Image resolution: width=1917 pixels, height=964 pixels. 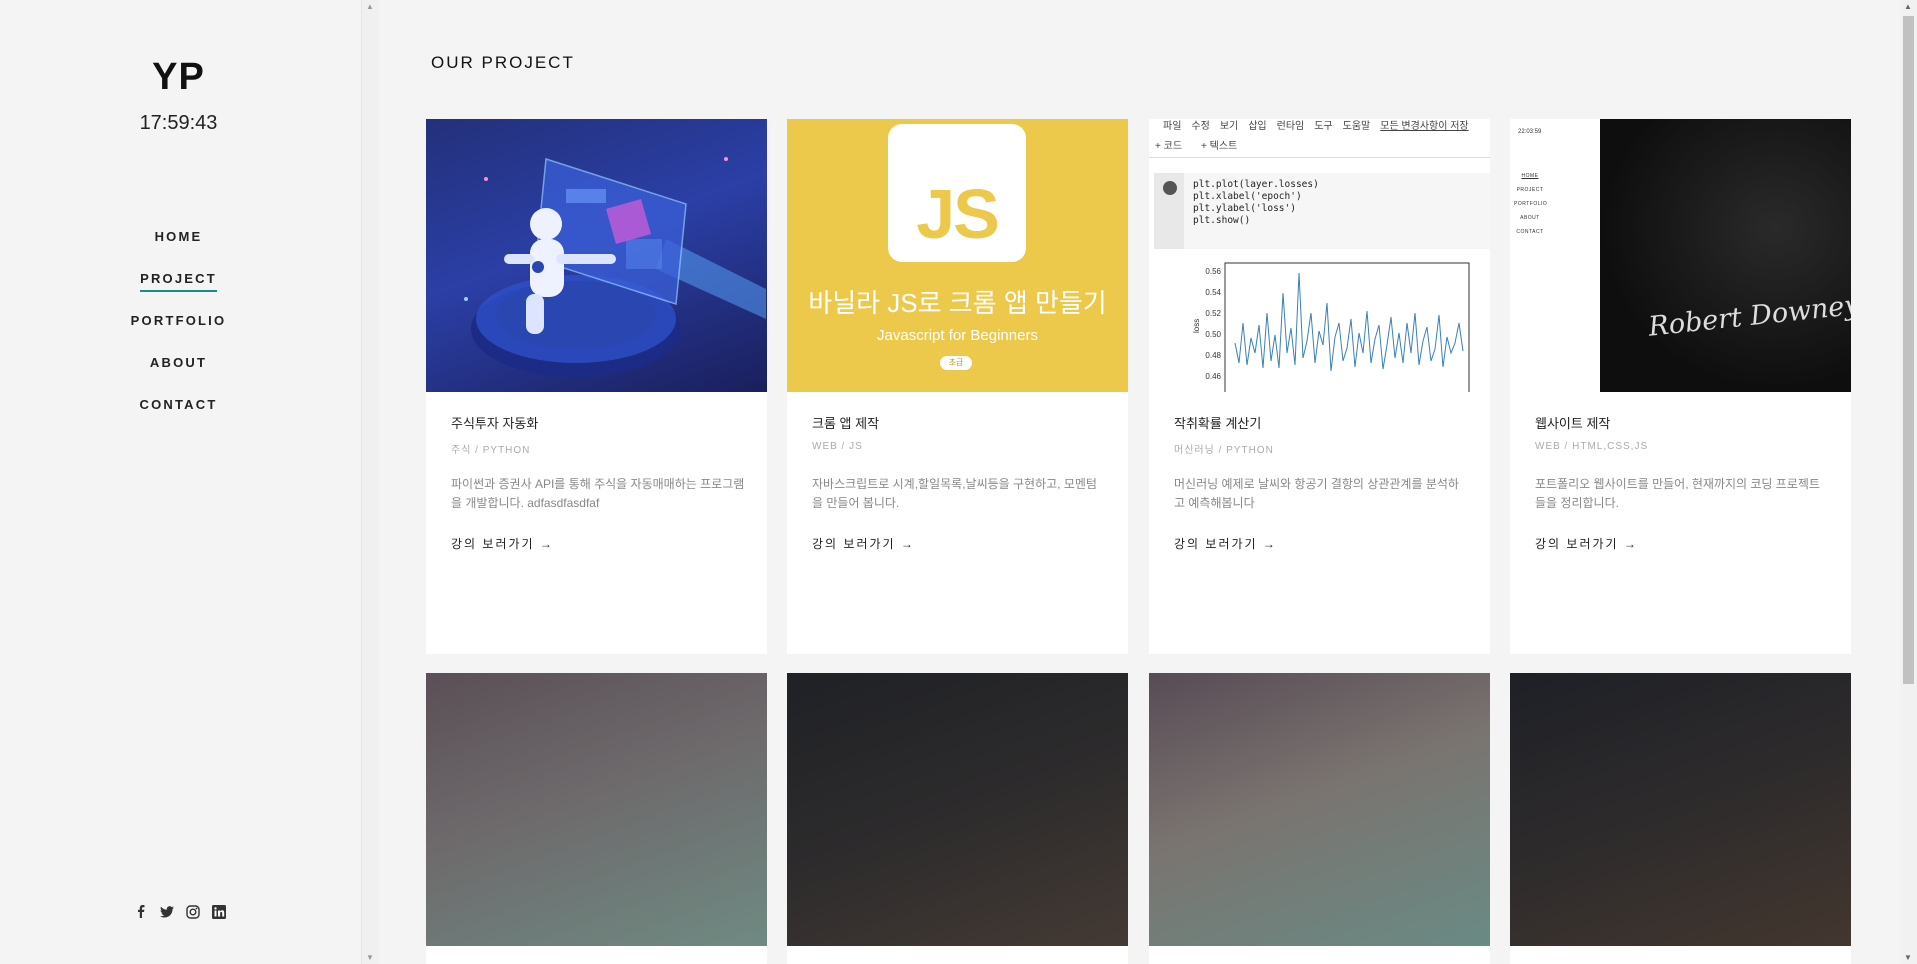 I want to click on js-logo-box: JS, so click(x=957, y=193).